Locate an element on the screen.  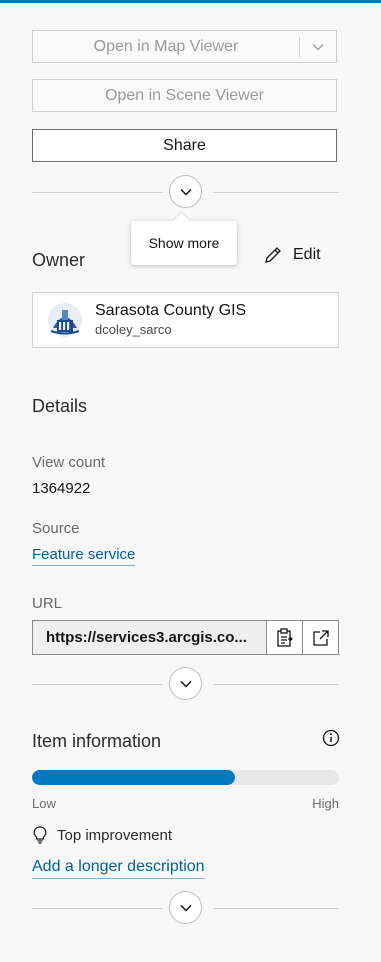
avatar is located at coordinates (65, 320).